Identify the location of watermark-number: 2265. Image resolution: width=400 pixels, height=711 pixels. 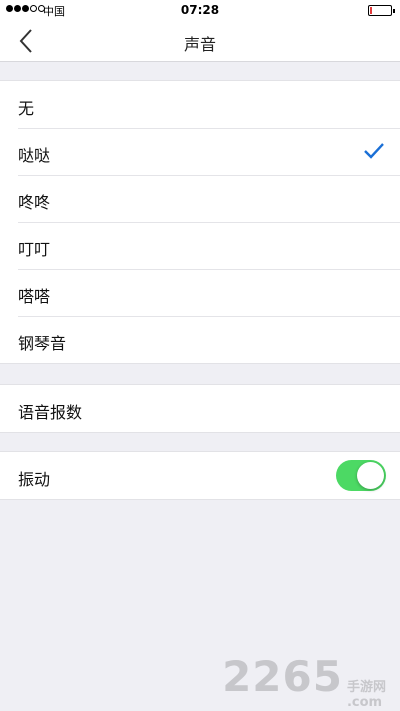
(282, 676).